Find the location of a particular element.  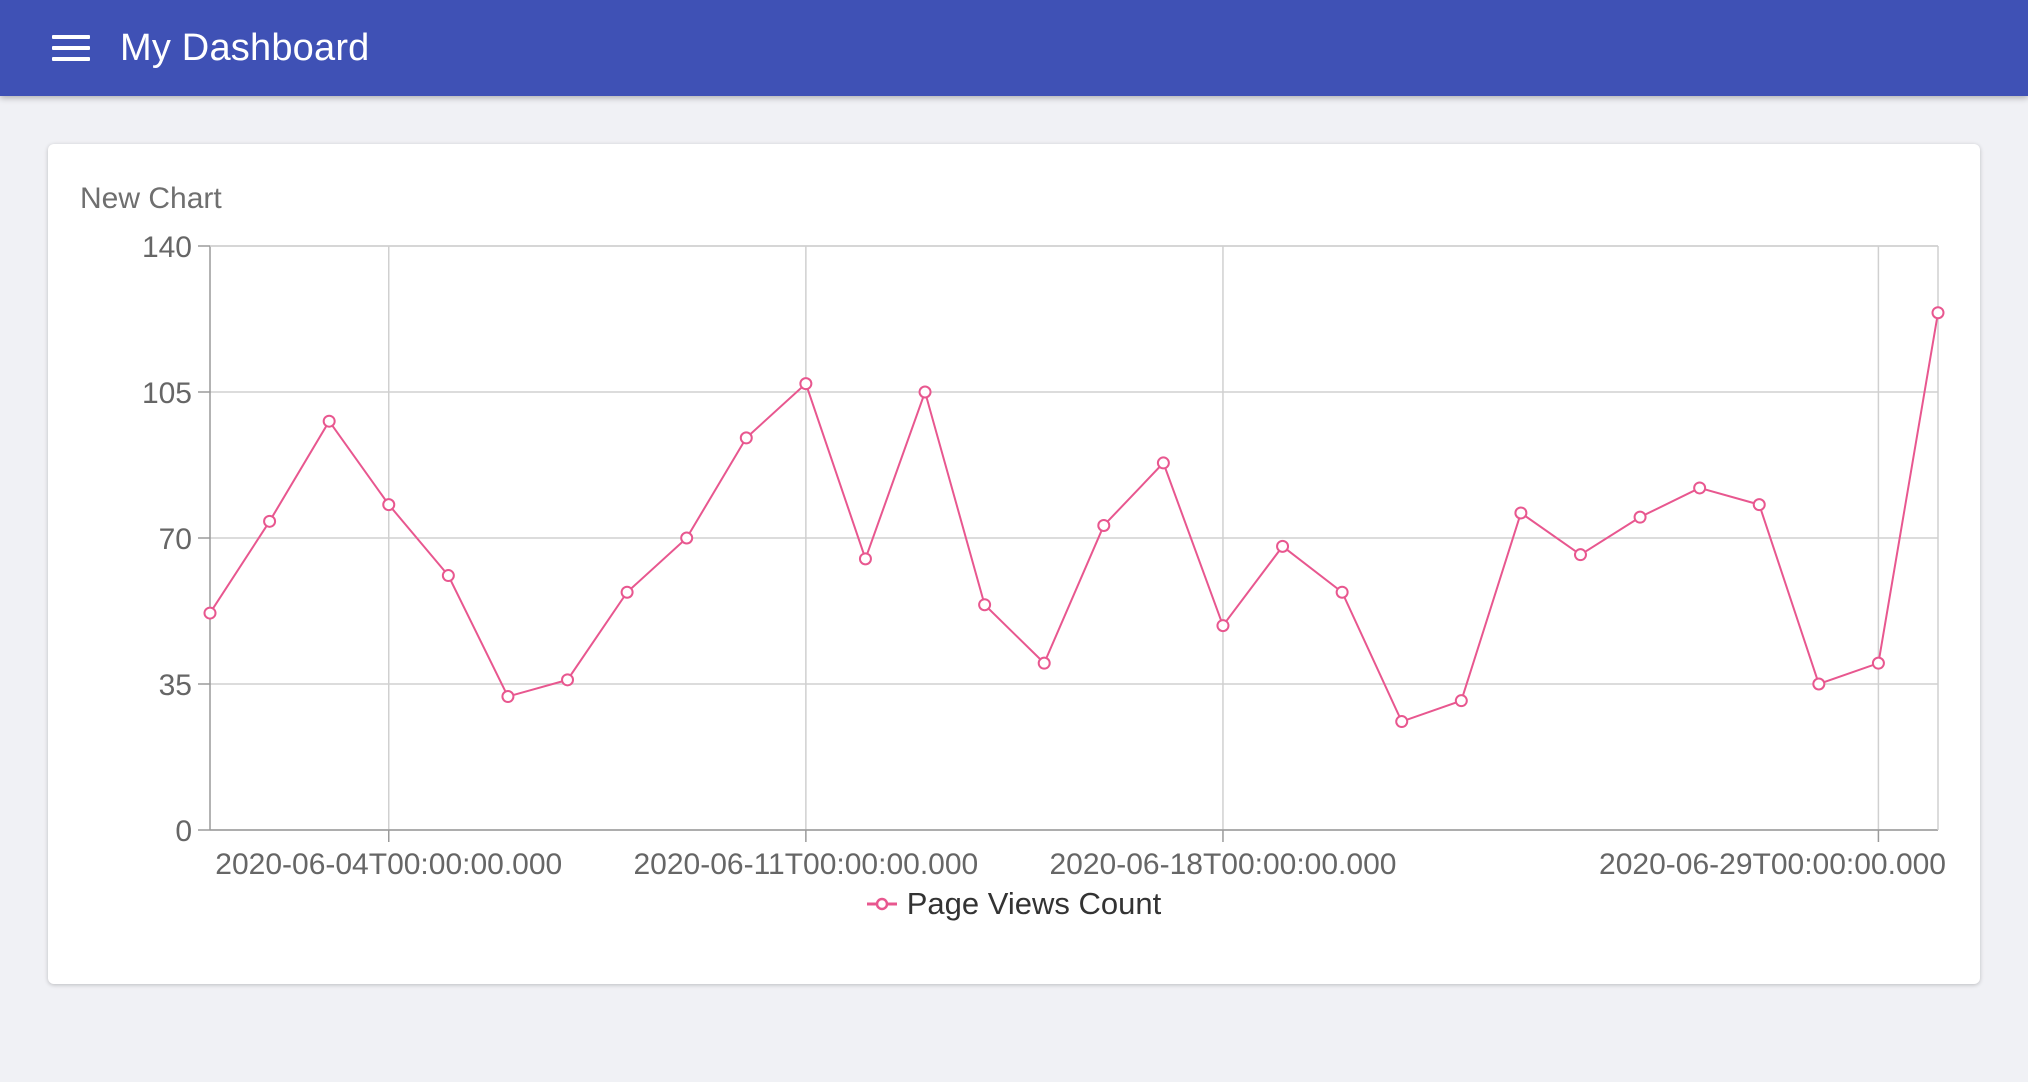

y-tick-label: 0 is located at coordinates (183, 831).